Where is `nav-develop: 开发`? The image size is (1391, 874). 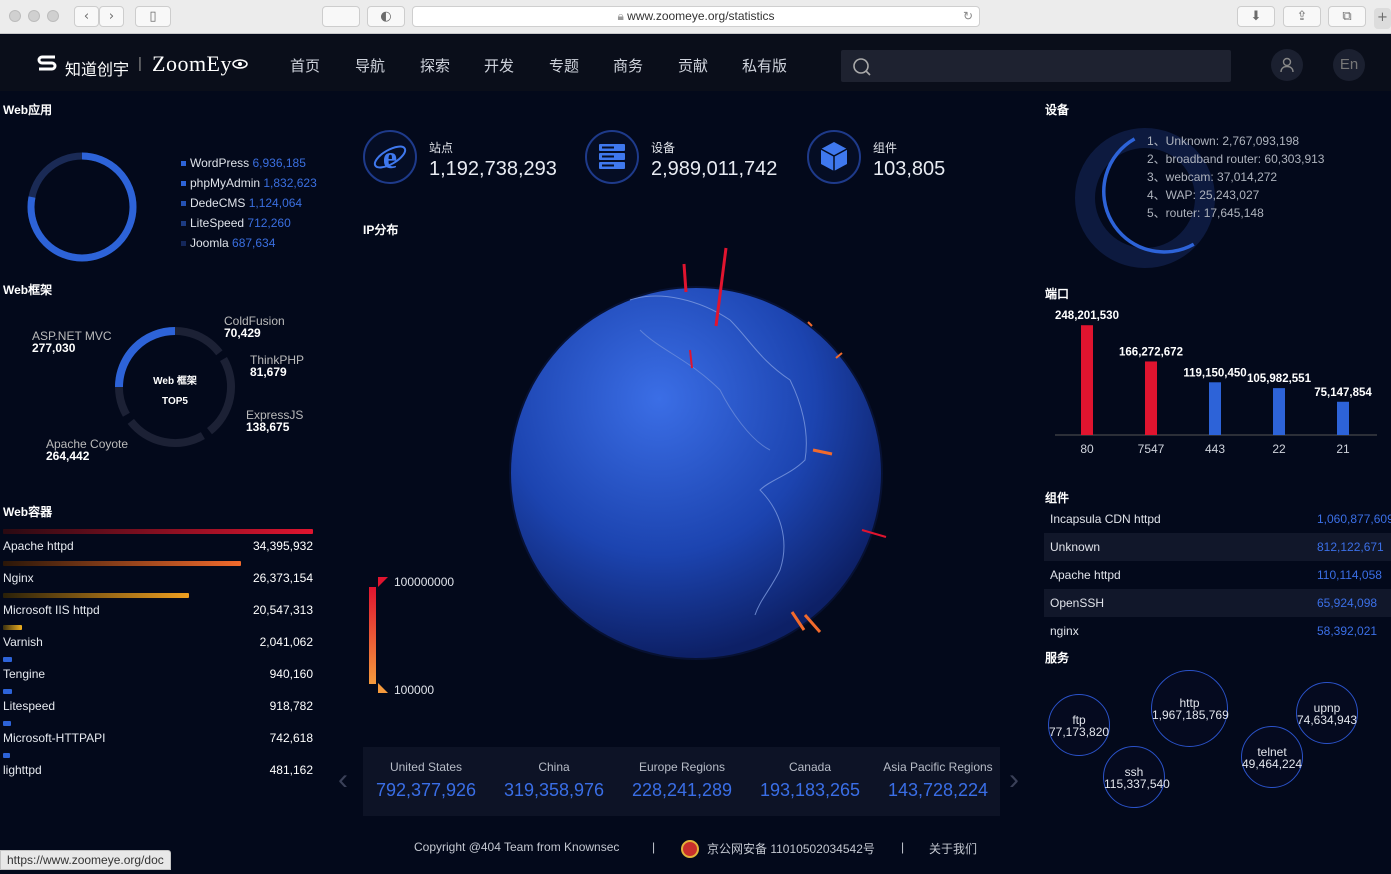 nav-develop: 开发 is located at coordinates (499, 65).